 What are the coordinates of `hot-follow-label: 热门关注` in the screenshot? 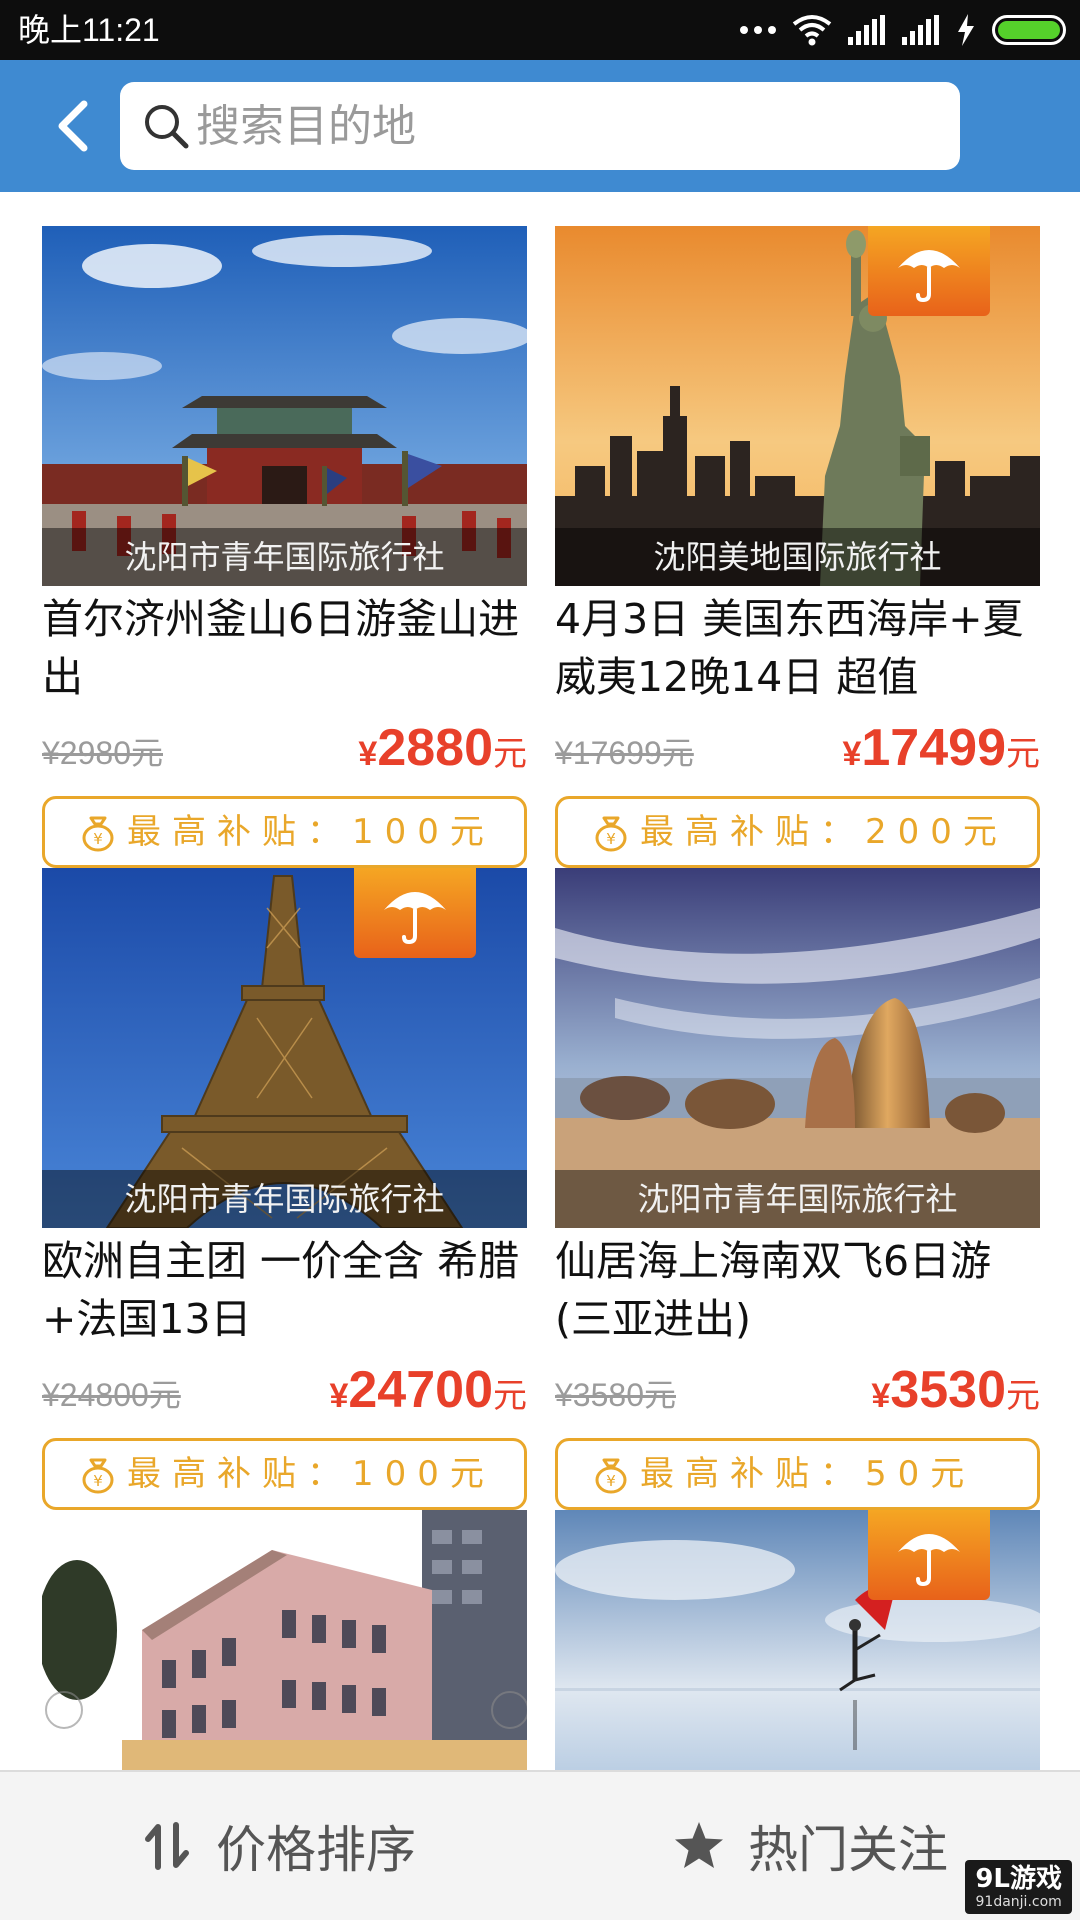 It's located at (848, 1850).